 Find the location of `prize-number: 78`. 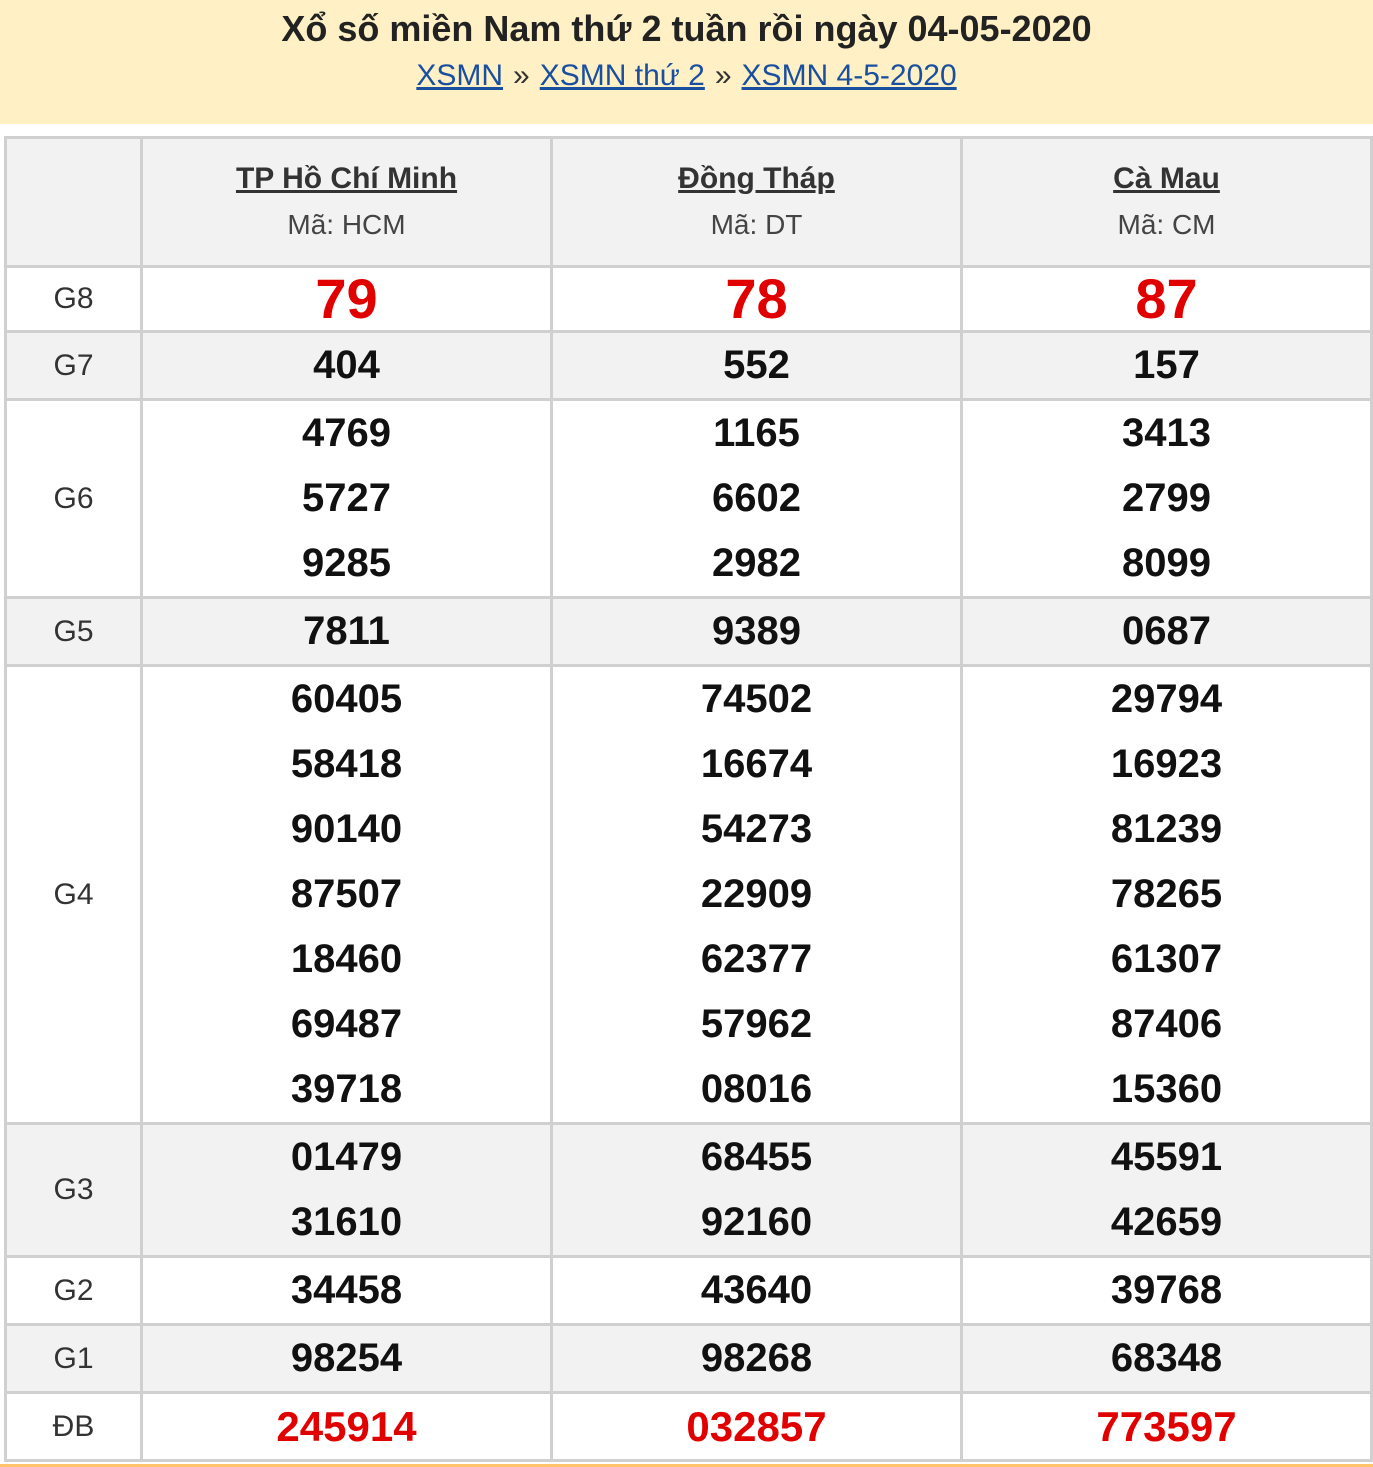

prize-number: 78 is located at coordinates (756, 298).